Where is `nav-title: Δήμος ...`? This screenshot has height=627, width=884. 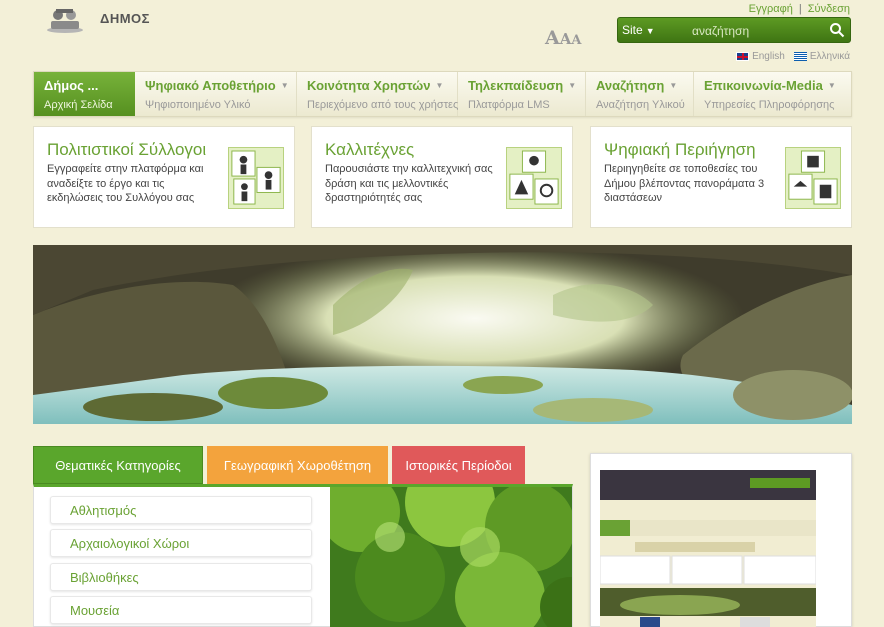 nav-title: Δήμος ... is located at coordinates (71, 85).